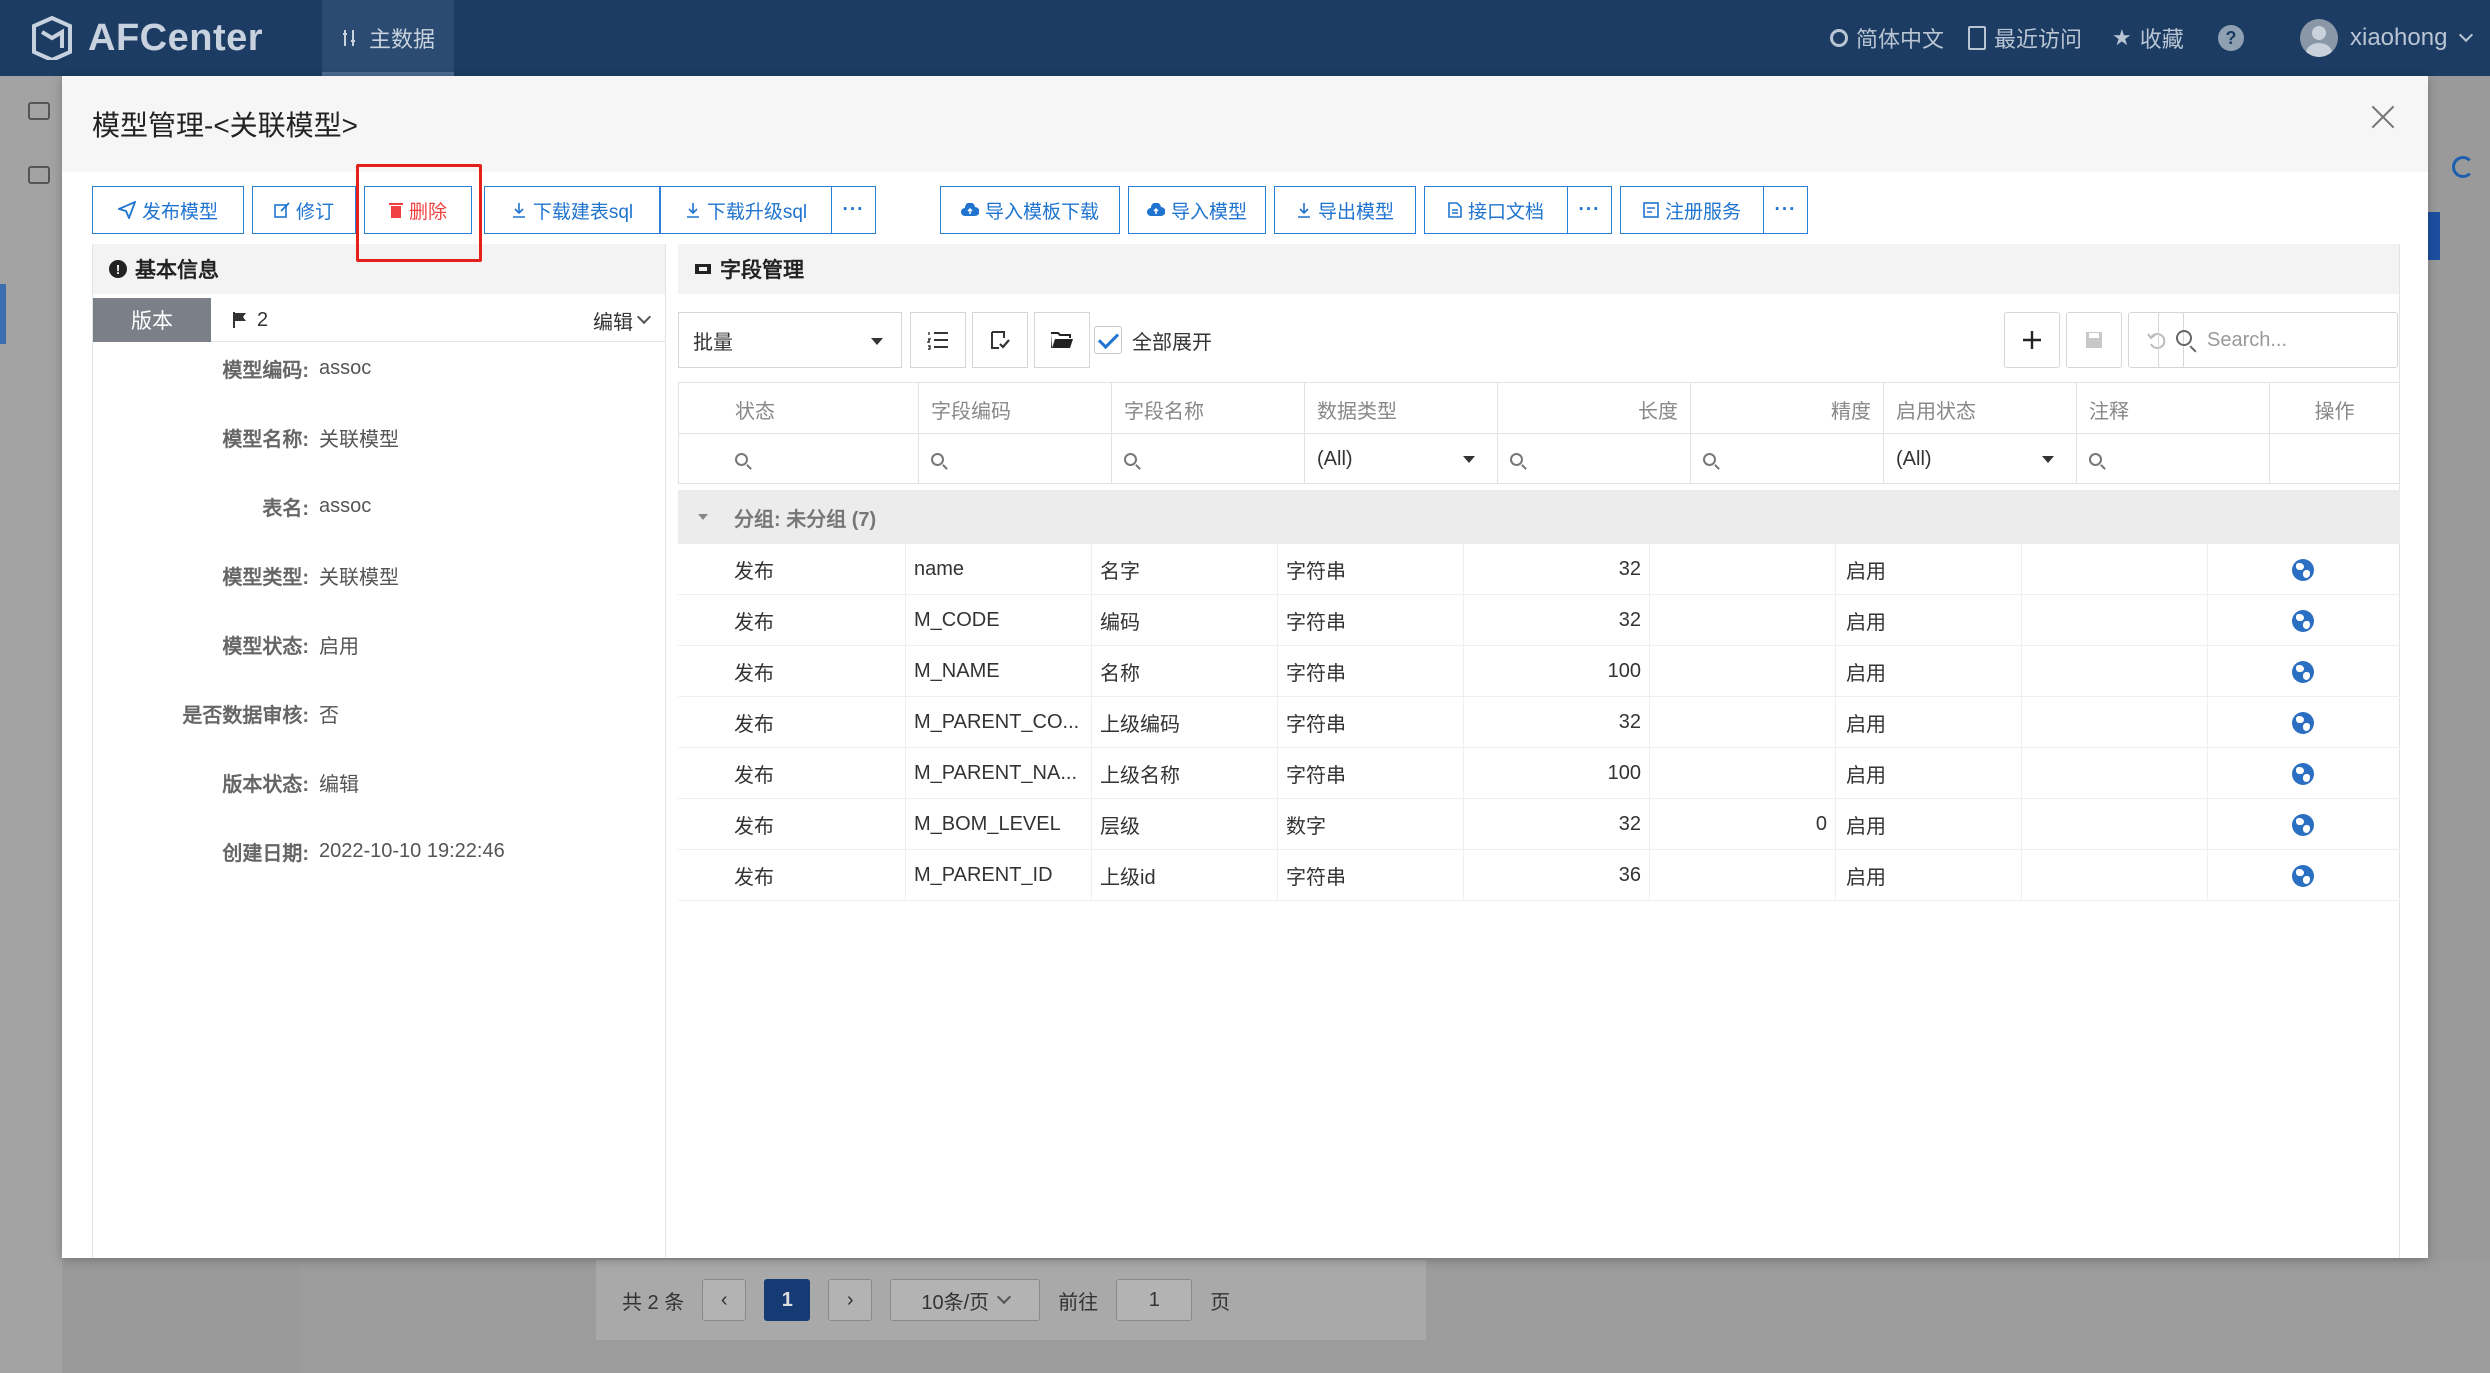  What do you see at coordinates (2148, 38) in the screenshot?
I see `favorites: ★ 收藏` at bounding box center [2148, 38].